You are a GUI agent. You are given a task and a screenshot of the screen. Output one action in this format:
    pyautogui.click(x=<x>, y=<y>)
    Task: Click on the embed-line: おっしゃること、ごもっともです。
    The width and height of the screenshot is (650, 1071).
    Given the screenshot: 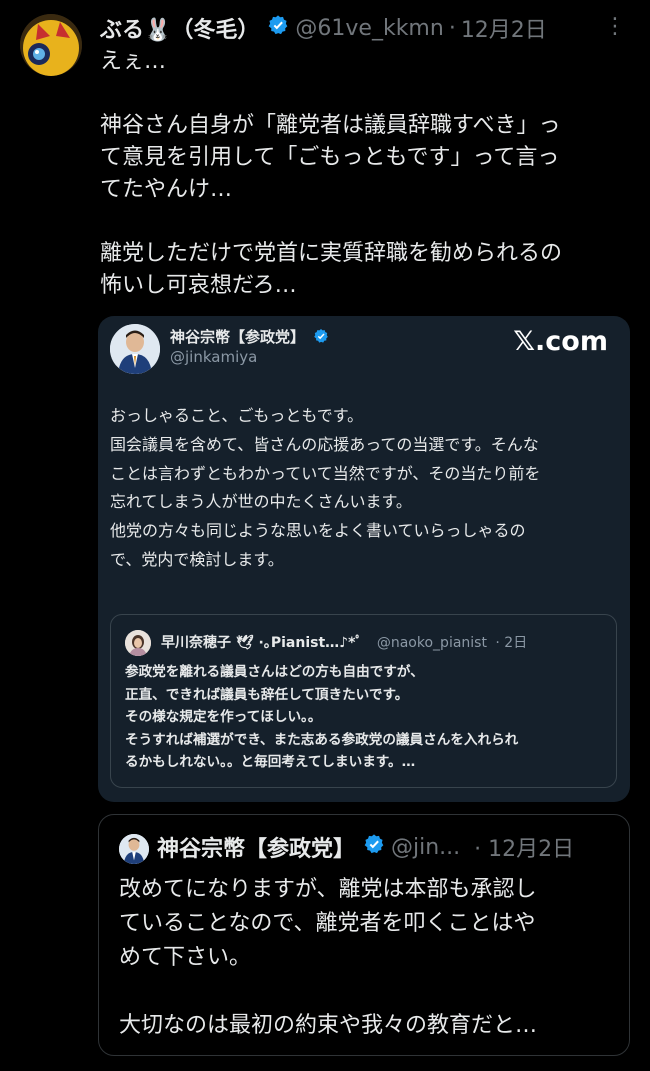 What is the action you would take?
    pyautogui.click(x=237, y=415)
    